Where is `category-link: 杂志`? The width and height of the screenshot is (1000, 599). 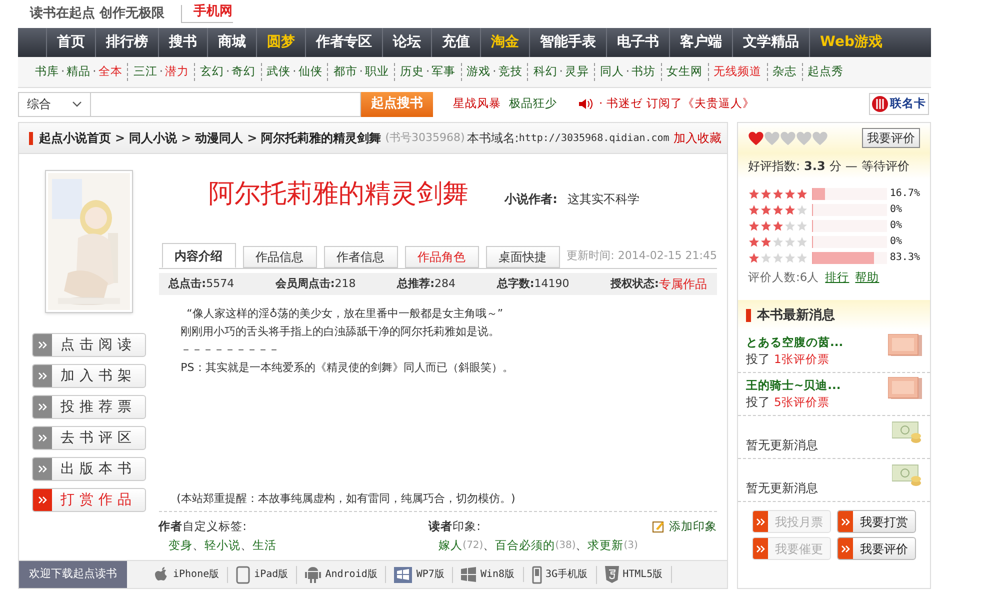
category-link: 杂志 is located at coordinates (784, 72).